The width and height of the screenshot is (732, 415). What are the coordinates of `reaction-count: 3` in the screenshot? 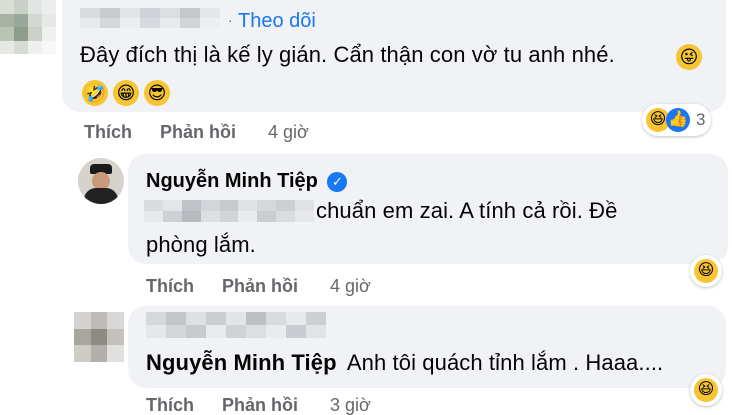 It's located at (701, 119).